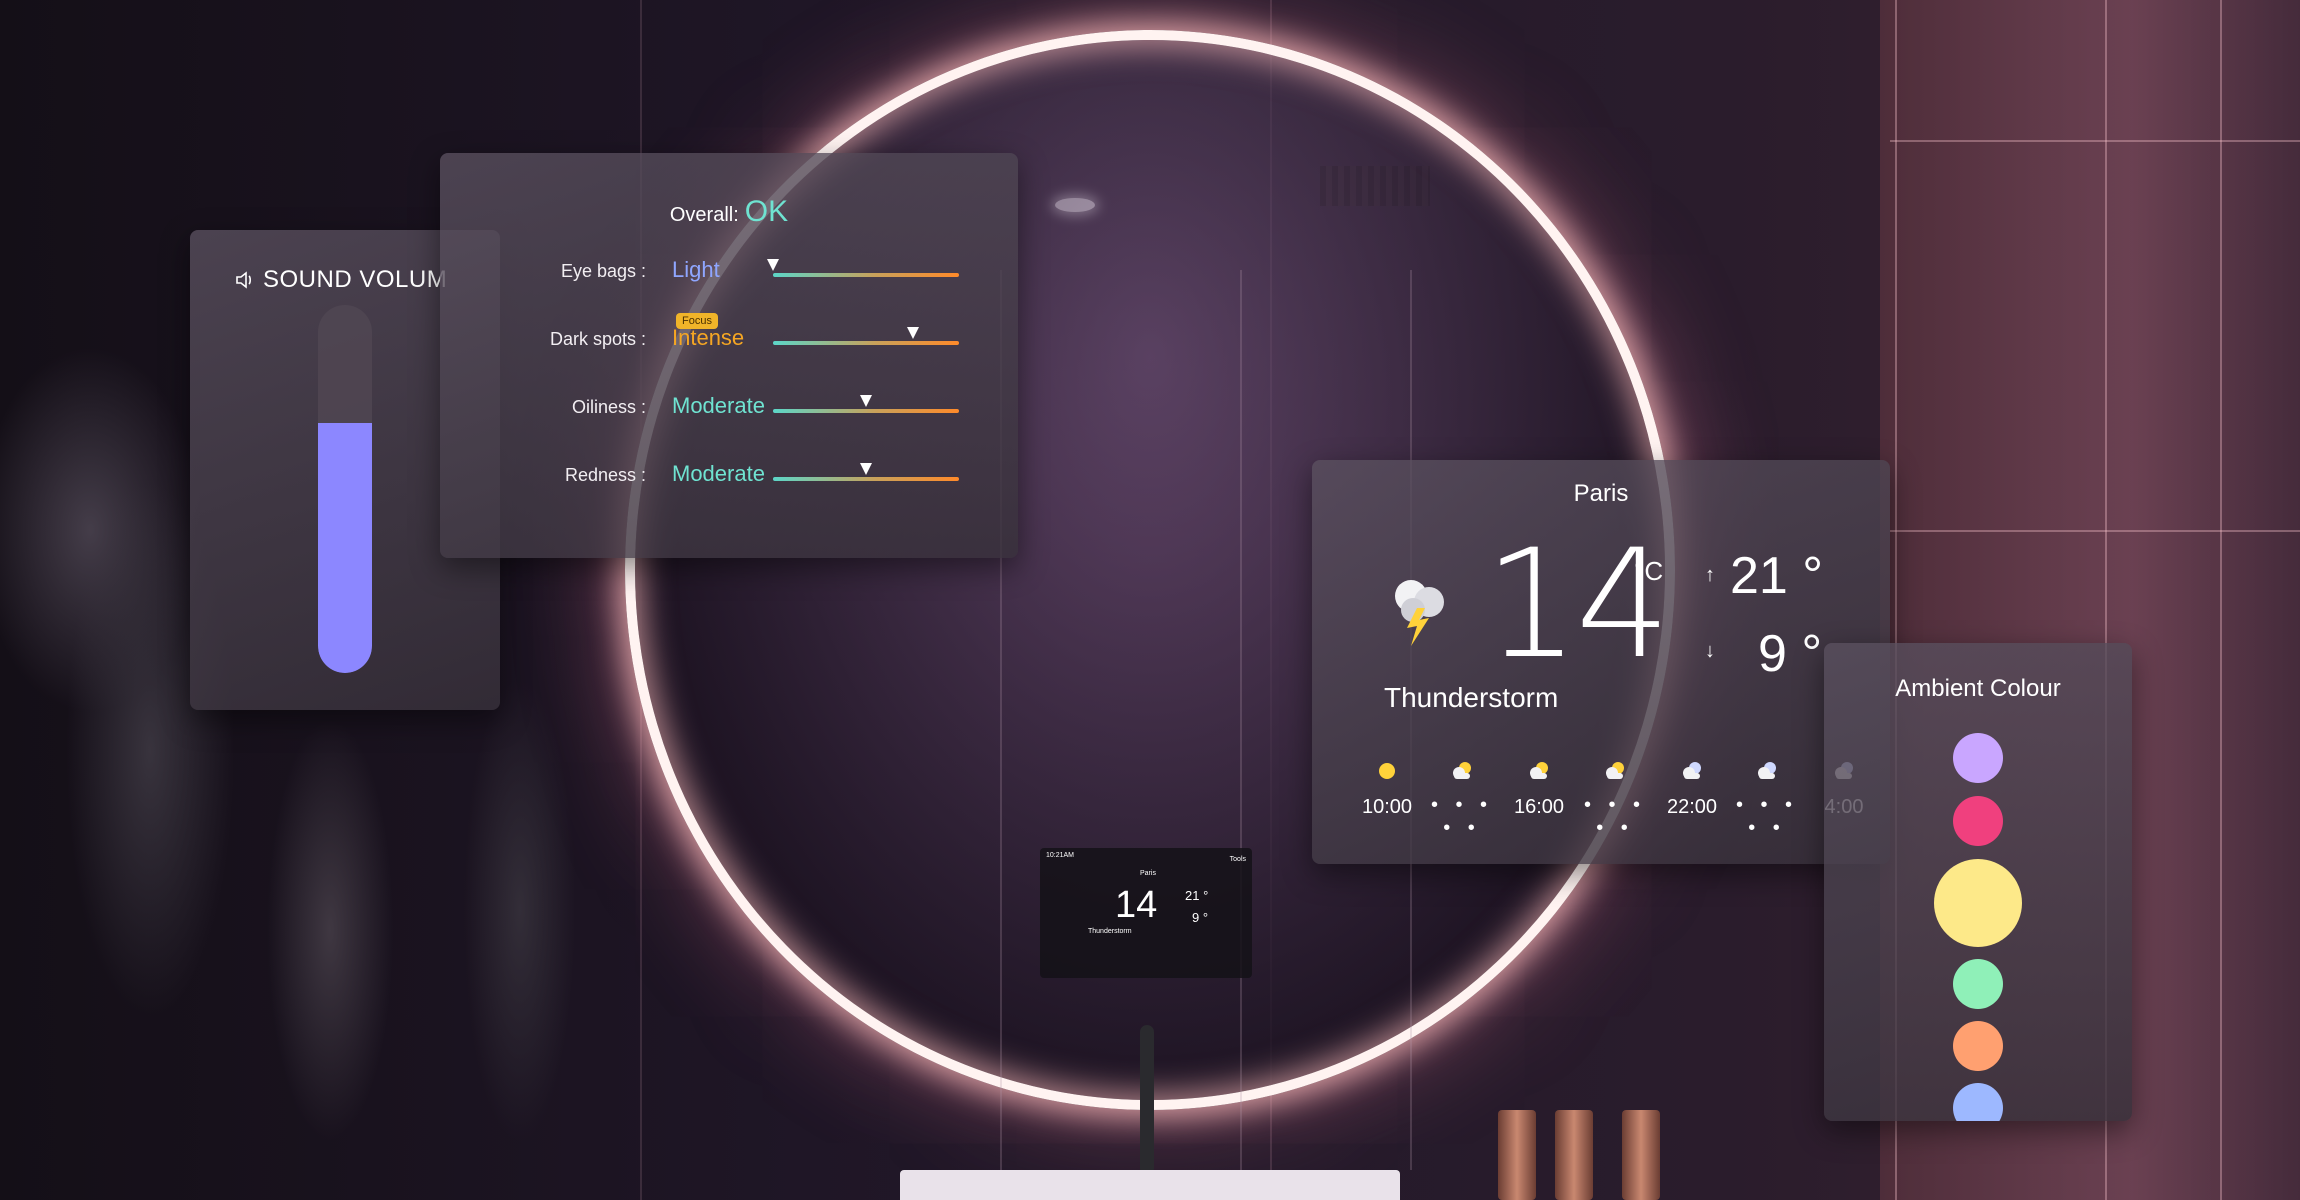  What do you see at coordinates (697, 321) in the screenshot?
I see `focus-badge: Focus` at bounding box center [697, 321].